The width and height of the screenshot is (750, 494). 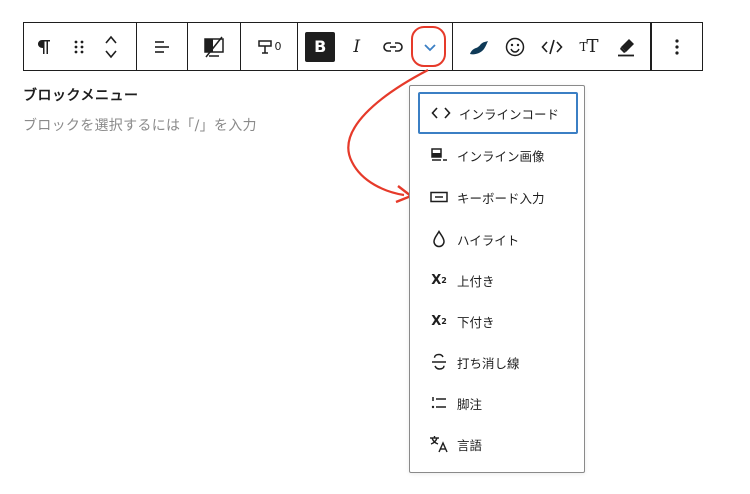 What do you see at coordinates (501, 156) in the screenshot?
I see `menu-item-label: インライン画像` at bounding box center [501, 156].